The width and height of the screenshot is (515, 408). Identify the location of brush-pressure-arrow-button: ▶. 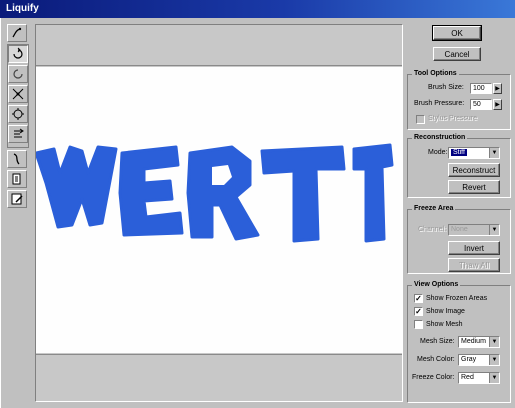
(497, 104).